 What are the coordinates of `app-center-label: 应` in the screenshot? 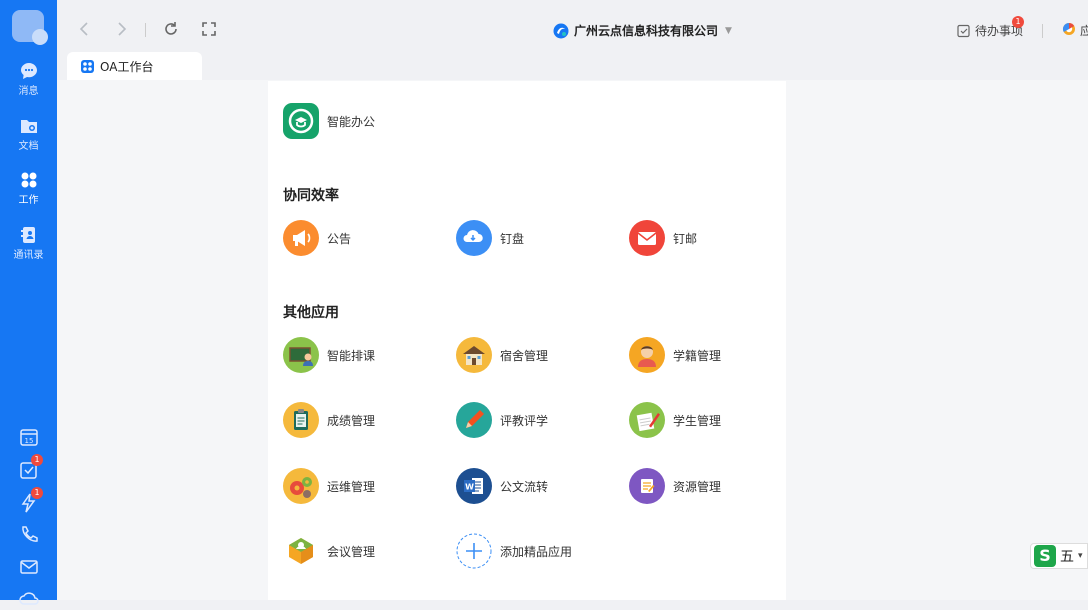 It's located at (1084, 30).